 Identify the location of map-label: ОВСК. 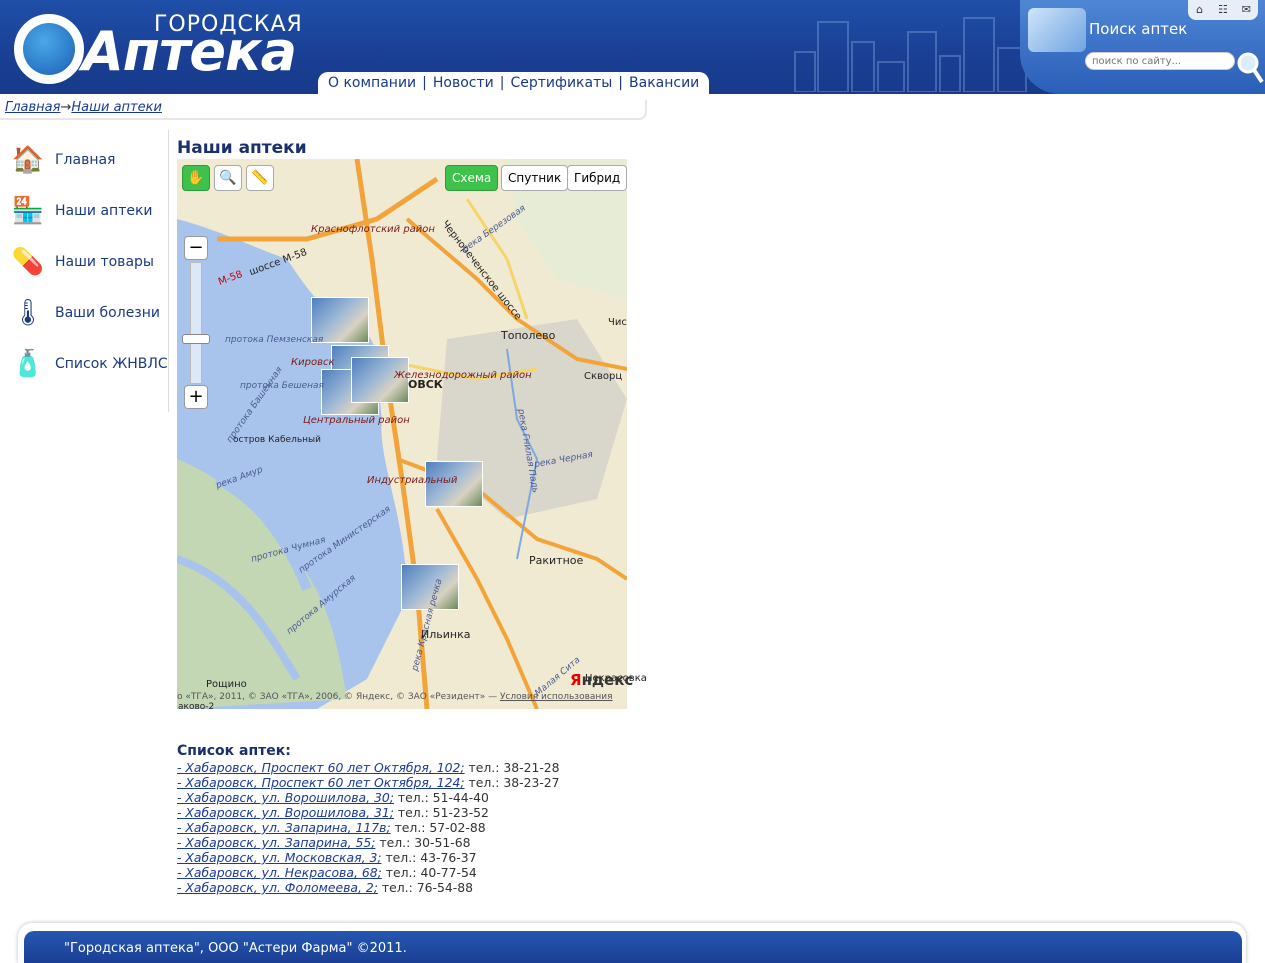
(425, 384).